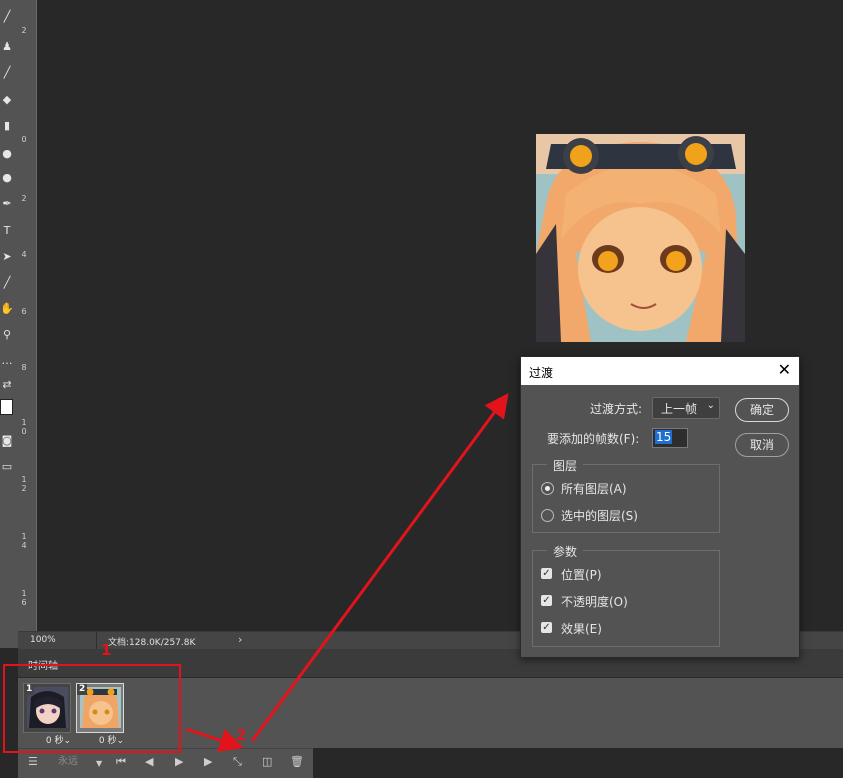 This screenshot has width=843, height=778. Describe the element at coordinates (640, 238) in the screenshot. I see `pixel-art-character-image` at that location.